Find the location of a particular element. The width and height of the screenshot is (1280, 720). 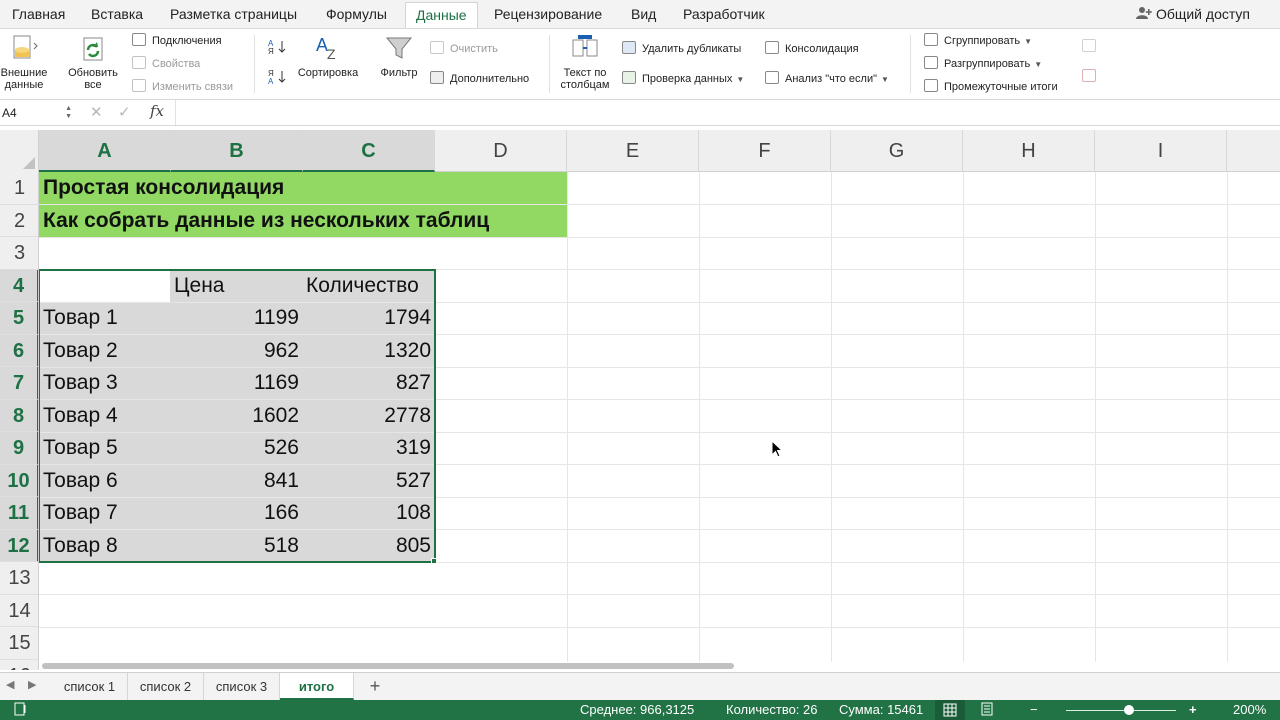

row-header: 12 is located at coordinates (19, 545).